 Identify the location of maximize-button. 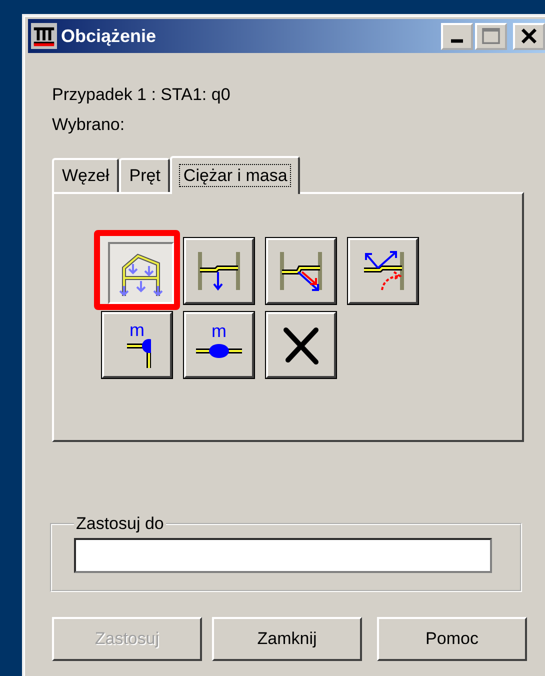
(491, 36).